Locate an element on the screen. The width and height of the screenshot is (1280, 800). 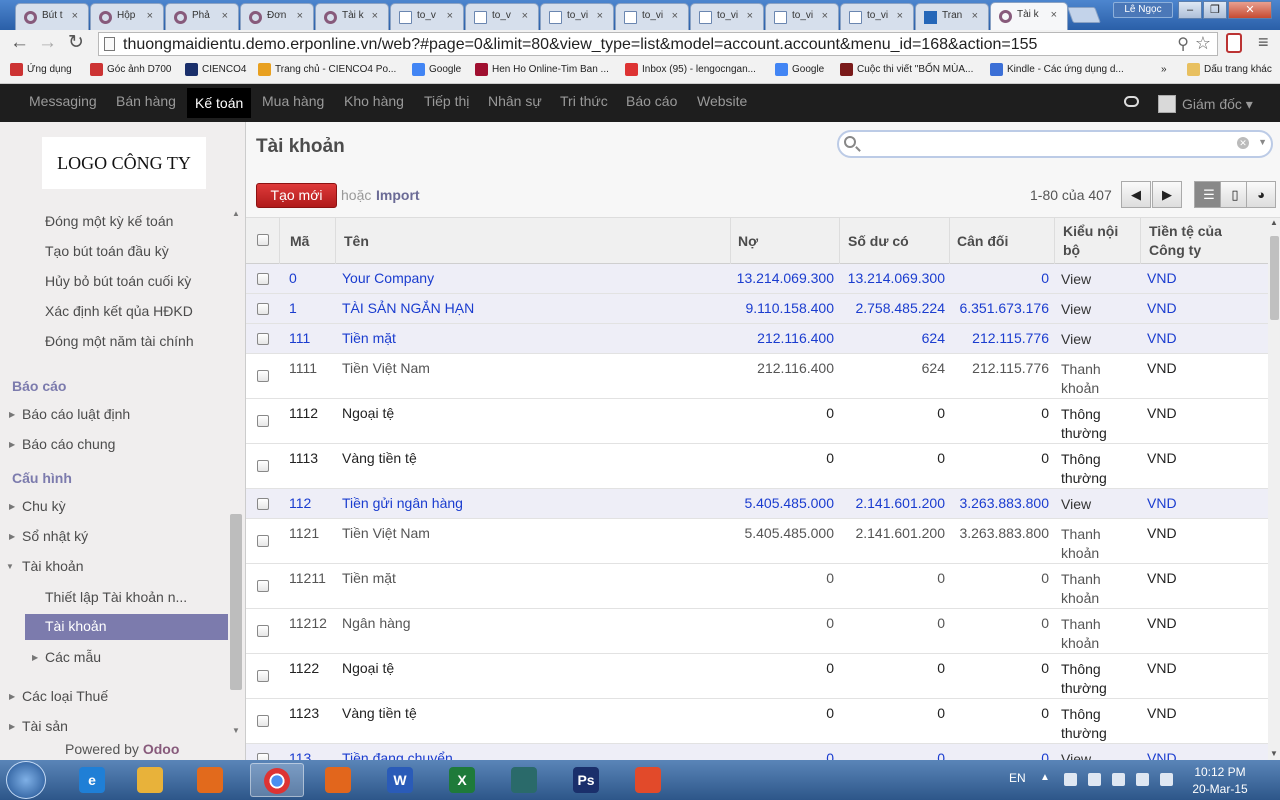
volume-icon is located at coordinates (1166, 779).